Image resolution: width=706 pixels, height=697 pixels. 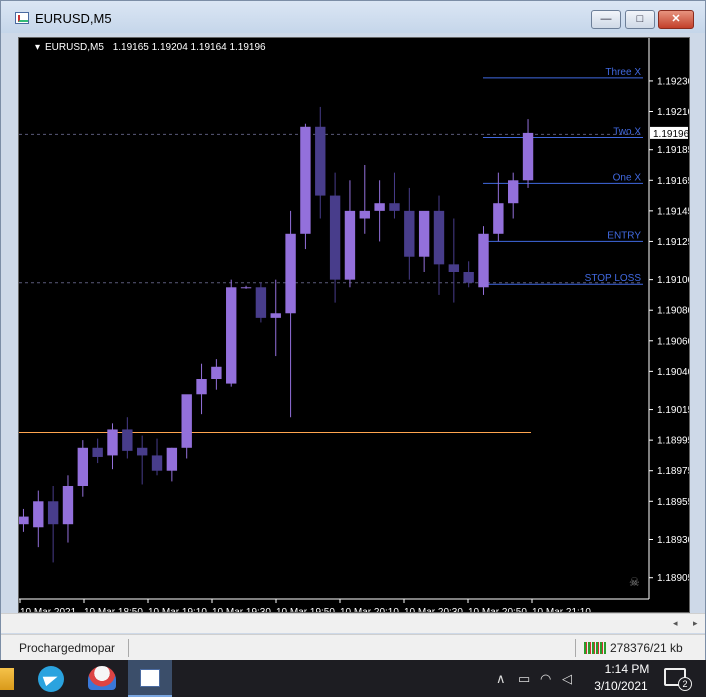 What do you see at coordinates (627, 669) in the screenshot?
I see `clock-time: 1:14 PM` at bounding box center [627, 669].